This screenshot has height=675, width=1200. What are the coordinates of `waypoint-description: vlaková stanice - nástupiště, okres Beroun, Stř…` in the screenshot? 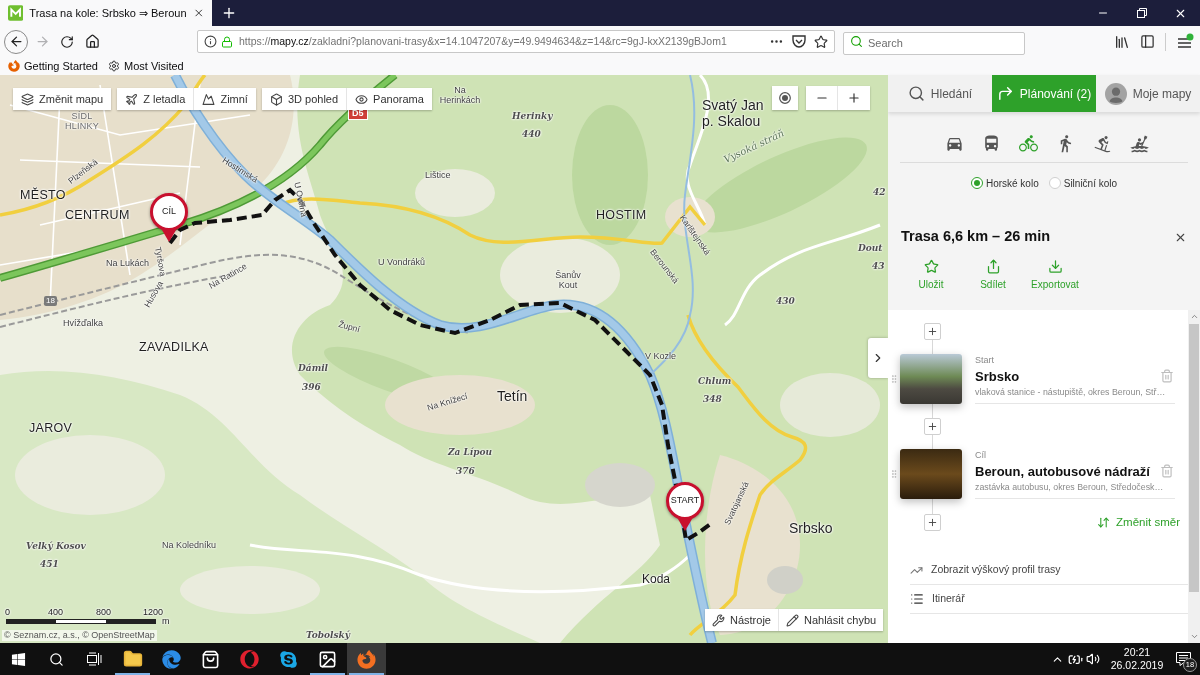 It's located at (1071, 392).